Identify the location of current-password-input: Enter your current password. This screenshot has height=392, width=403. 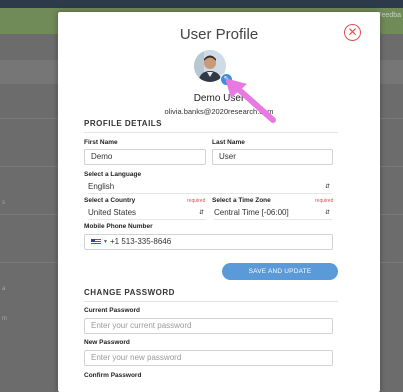
(208, 326).